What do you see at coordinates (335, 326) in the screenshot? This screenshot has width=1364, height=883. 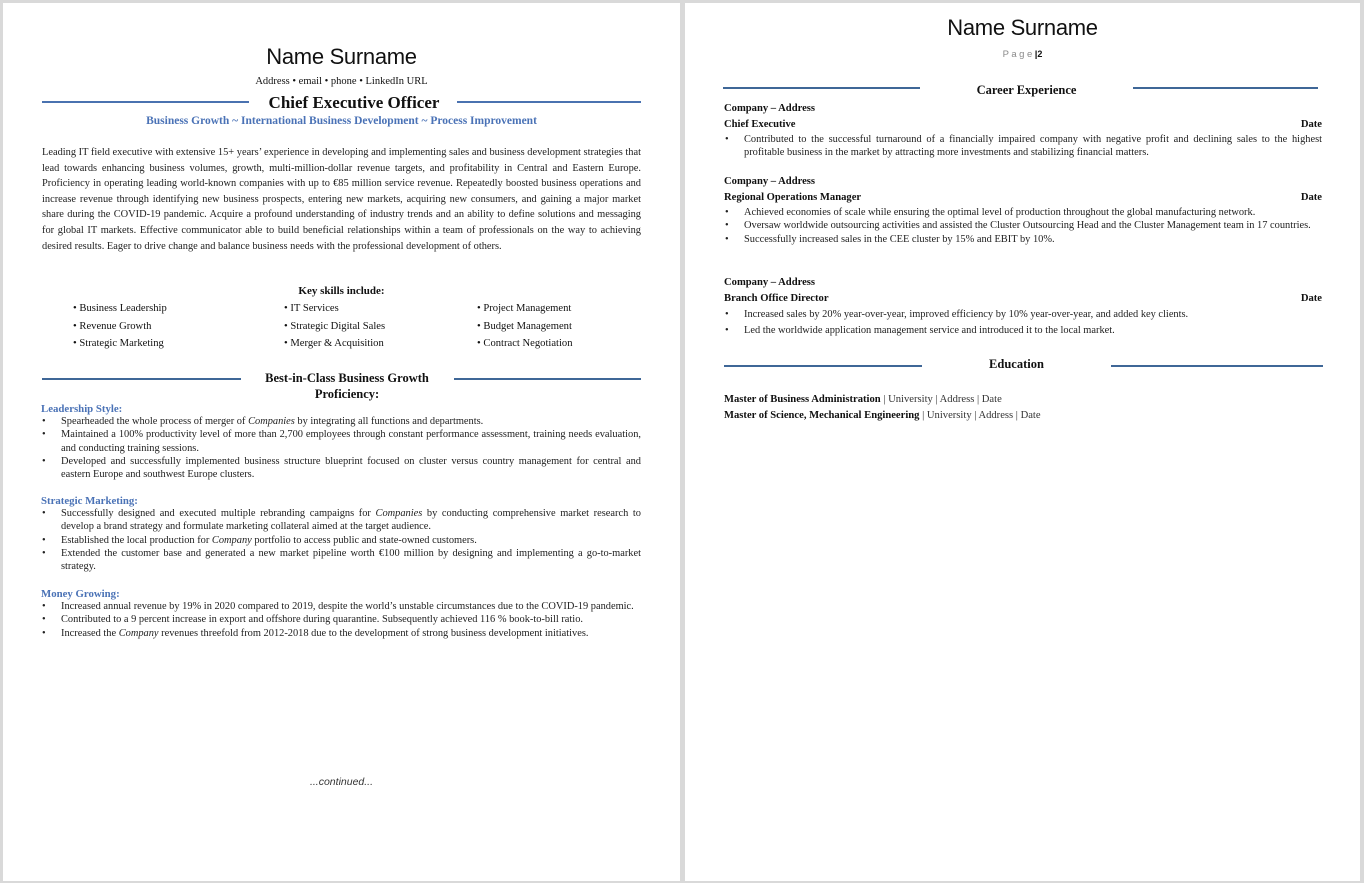 I see `skill-item: • Strategic Digital Sales` at bounding box center [335, 326].